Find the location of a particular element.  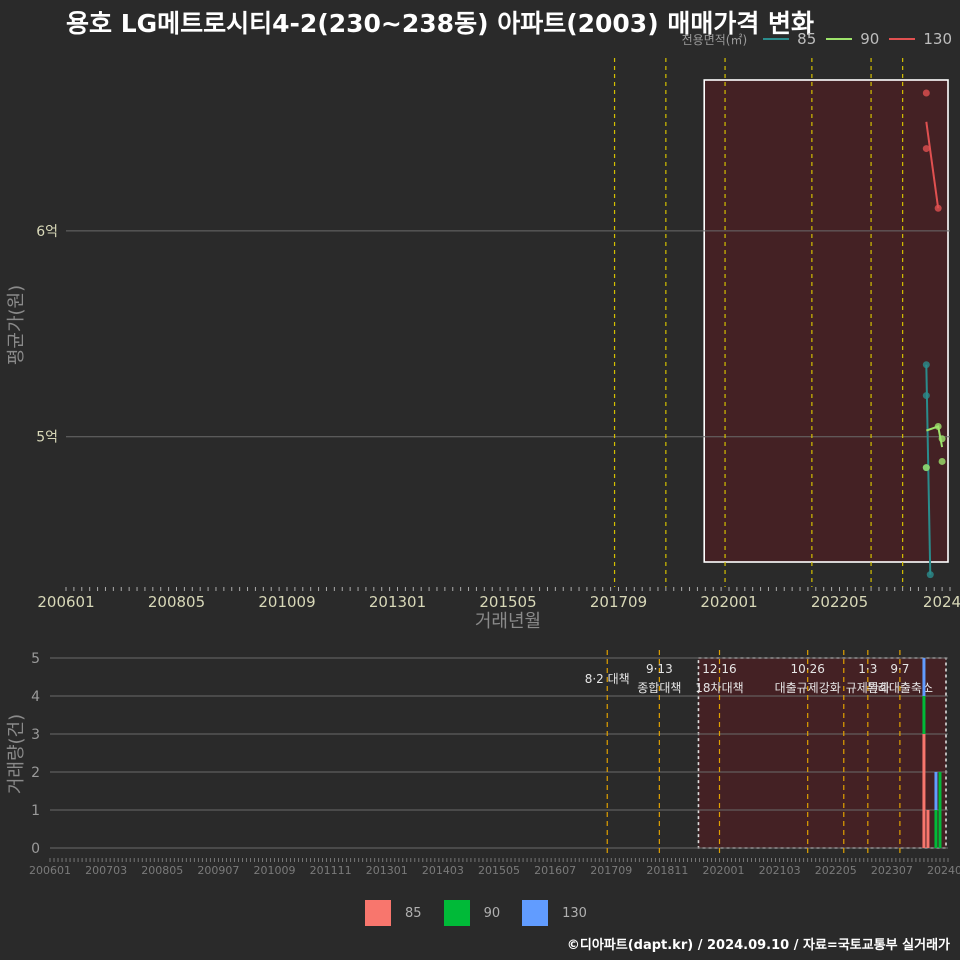

volume-x-tick-label: 200703 is located at coordinates (106, 870).